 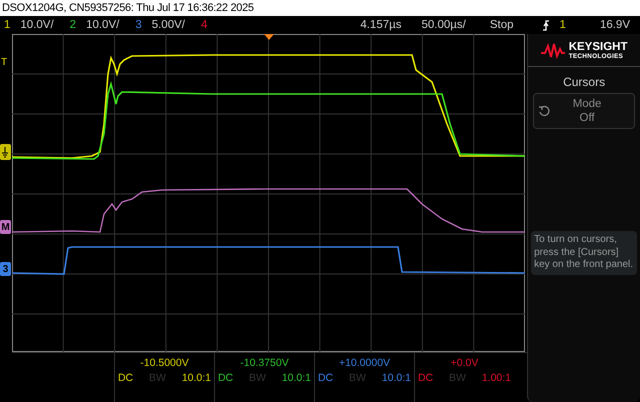 What do you see at coordinates (4, 62) in the screenshot?
I see `trigger-marker: T` at bounding box center [4, 62].